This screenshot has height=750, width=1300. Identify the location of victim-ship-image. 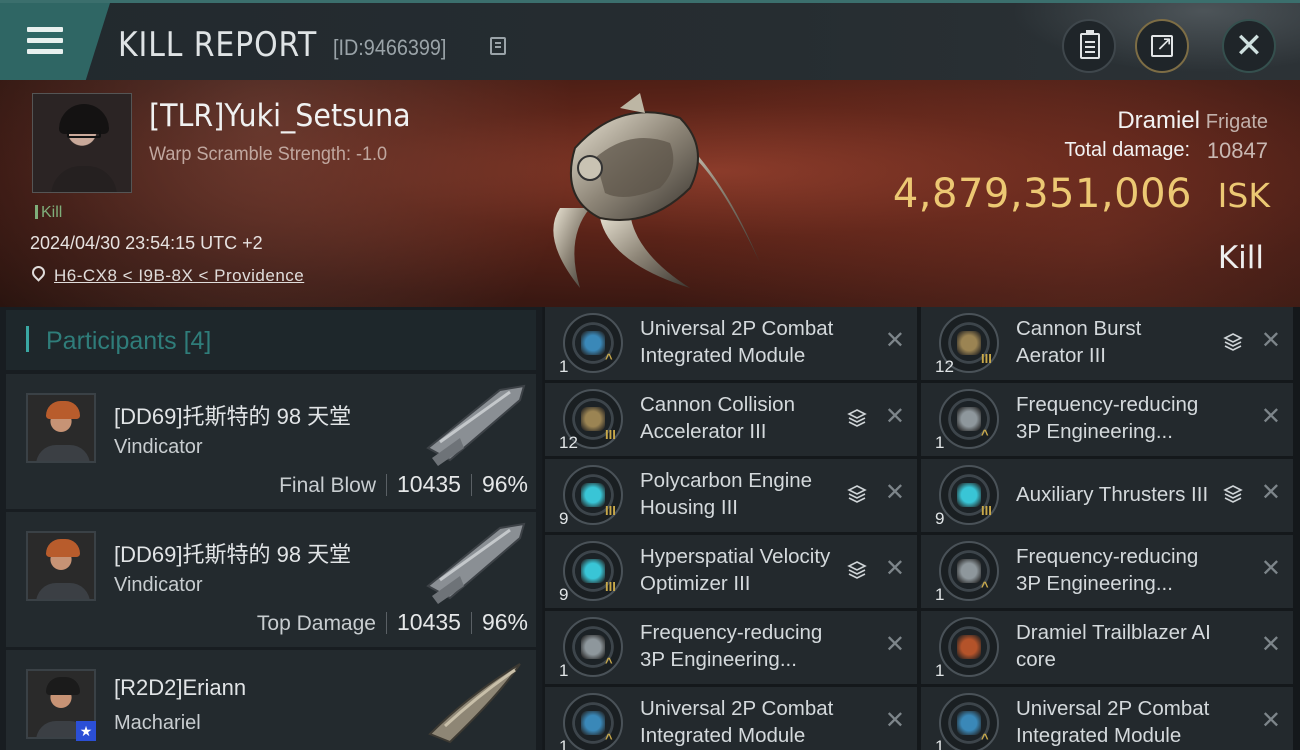
(656, 190).